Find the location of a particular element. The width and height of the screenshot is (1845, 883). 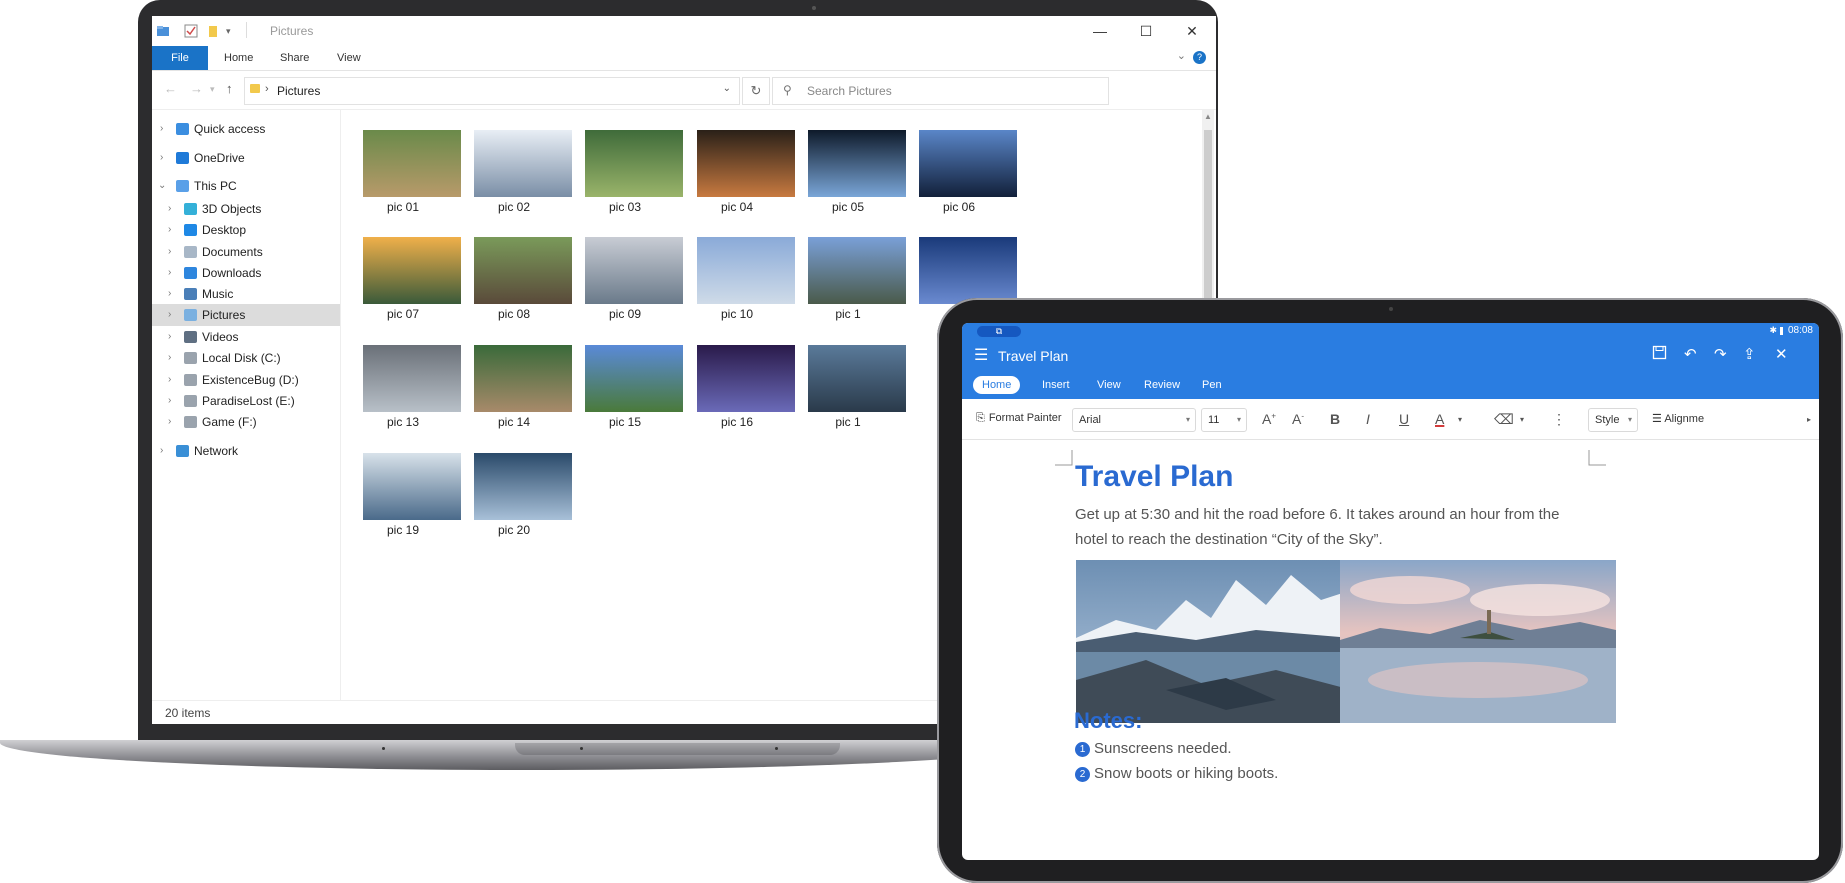

close-icon: ✕ is located at coordinates (1192, 31).